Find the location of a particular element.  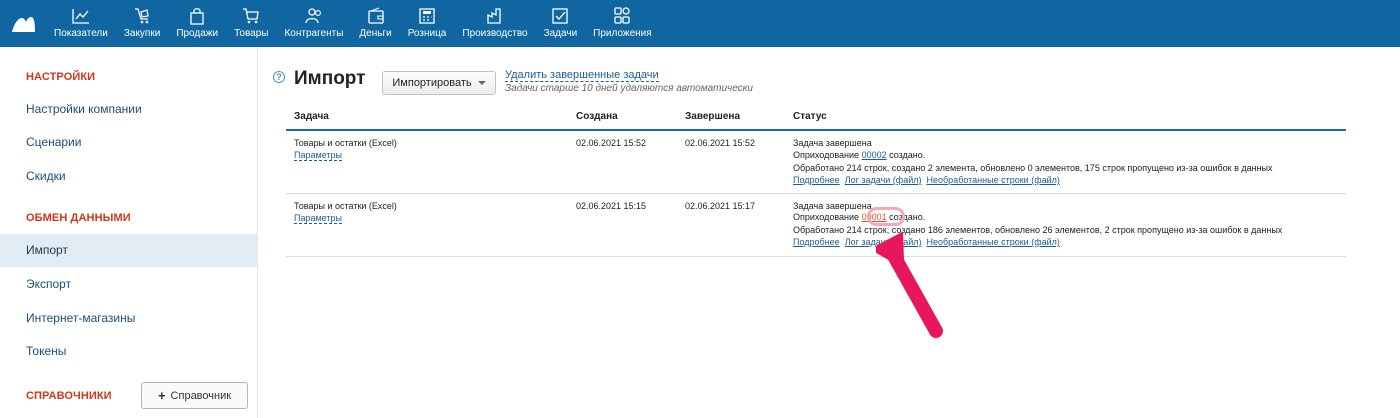

posting-line: Оприходование 00002 создано. is located at coordinates (859, 155).